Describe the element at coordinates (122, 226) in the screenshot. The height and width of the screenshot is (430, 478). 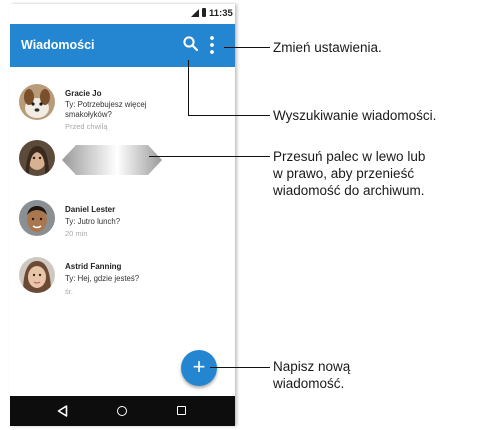
I see `conversation-item: Daniel Lester Ty: Jutro lunch? 20 min` at that location.